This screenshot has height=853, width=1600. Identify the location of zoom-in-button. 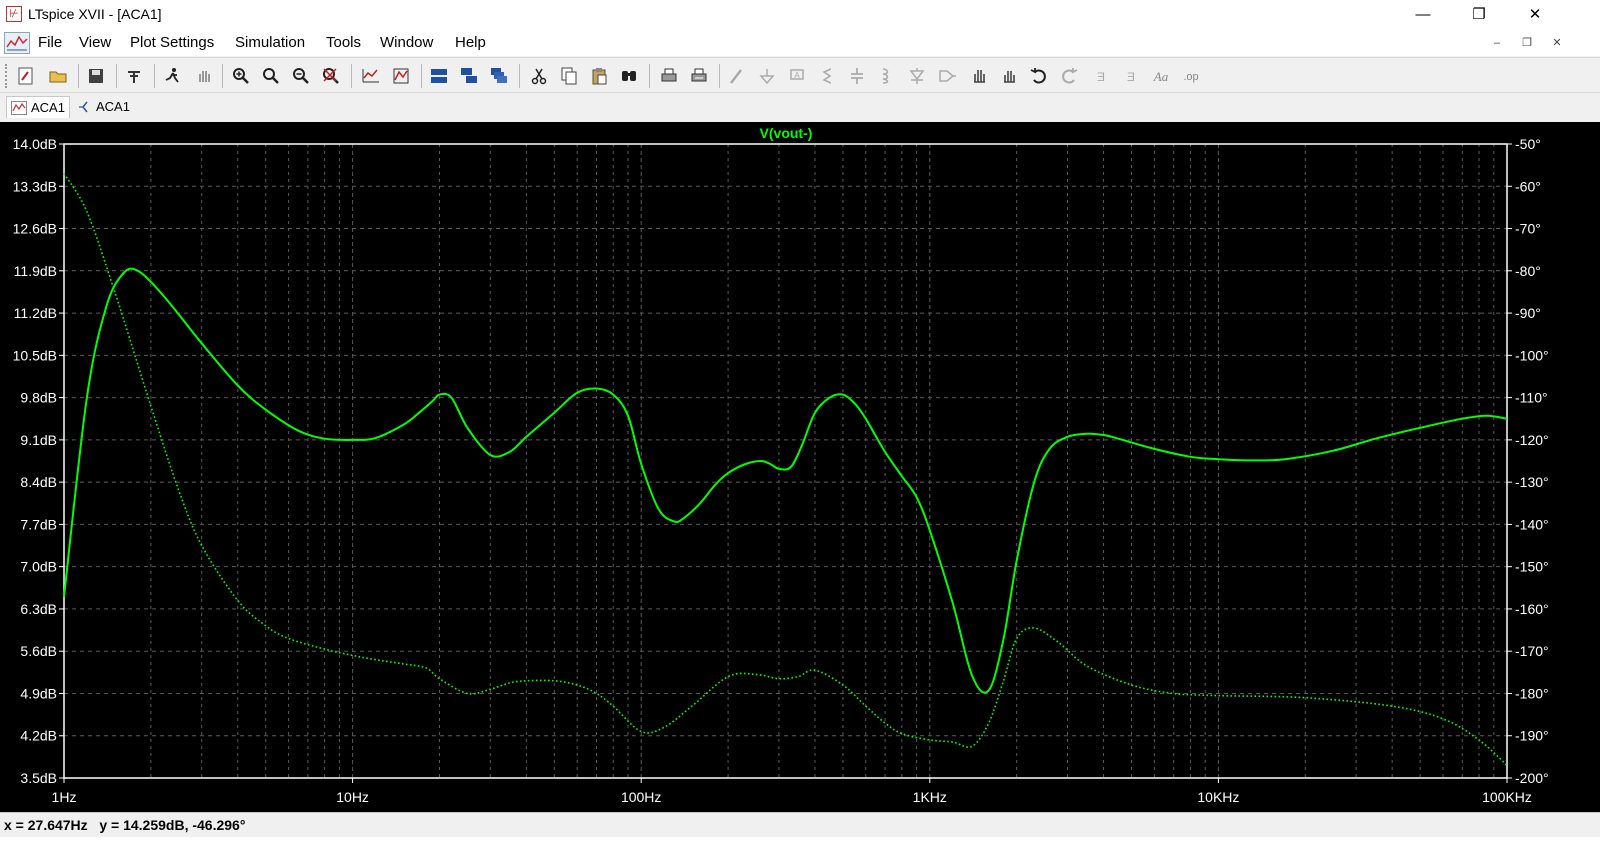
(241, 76).